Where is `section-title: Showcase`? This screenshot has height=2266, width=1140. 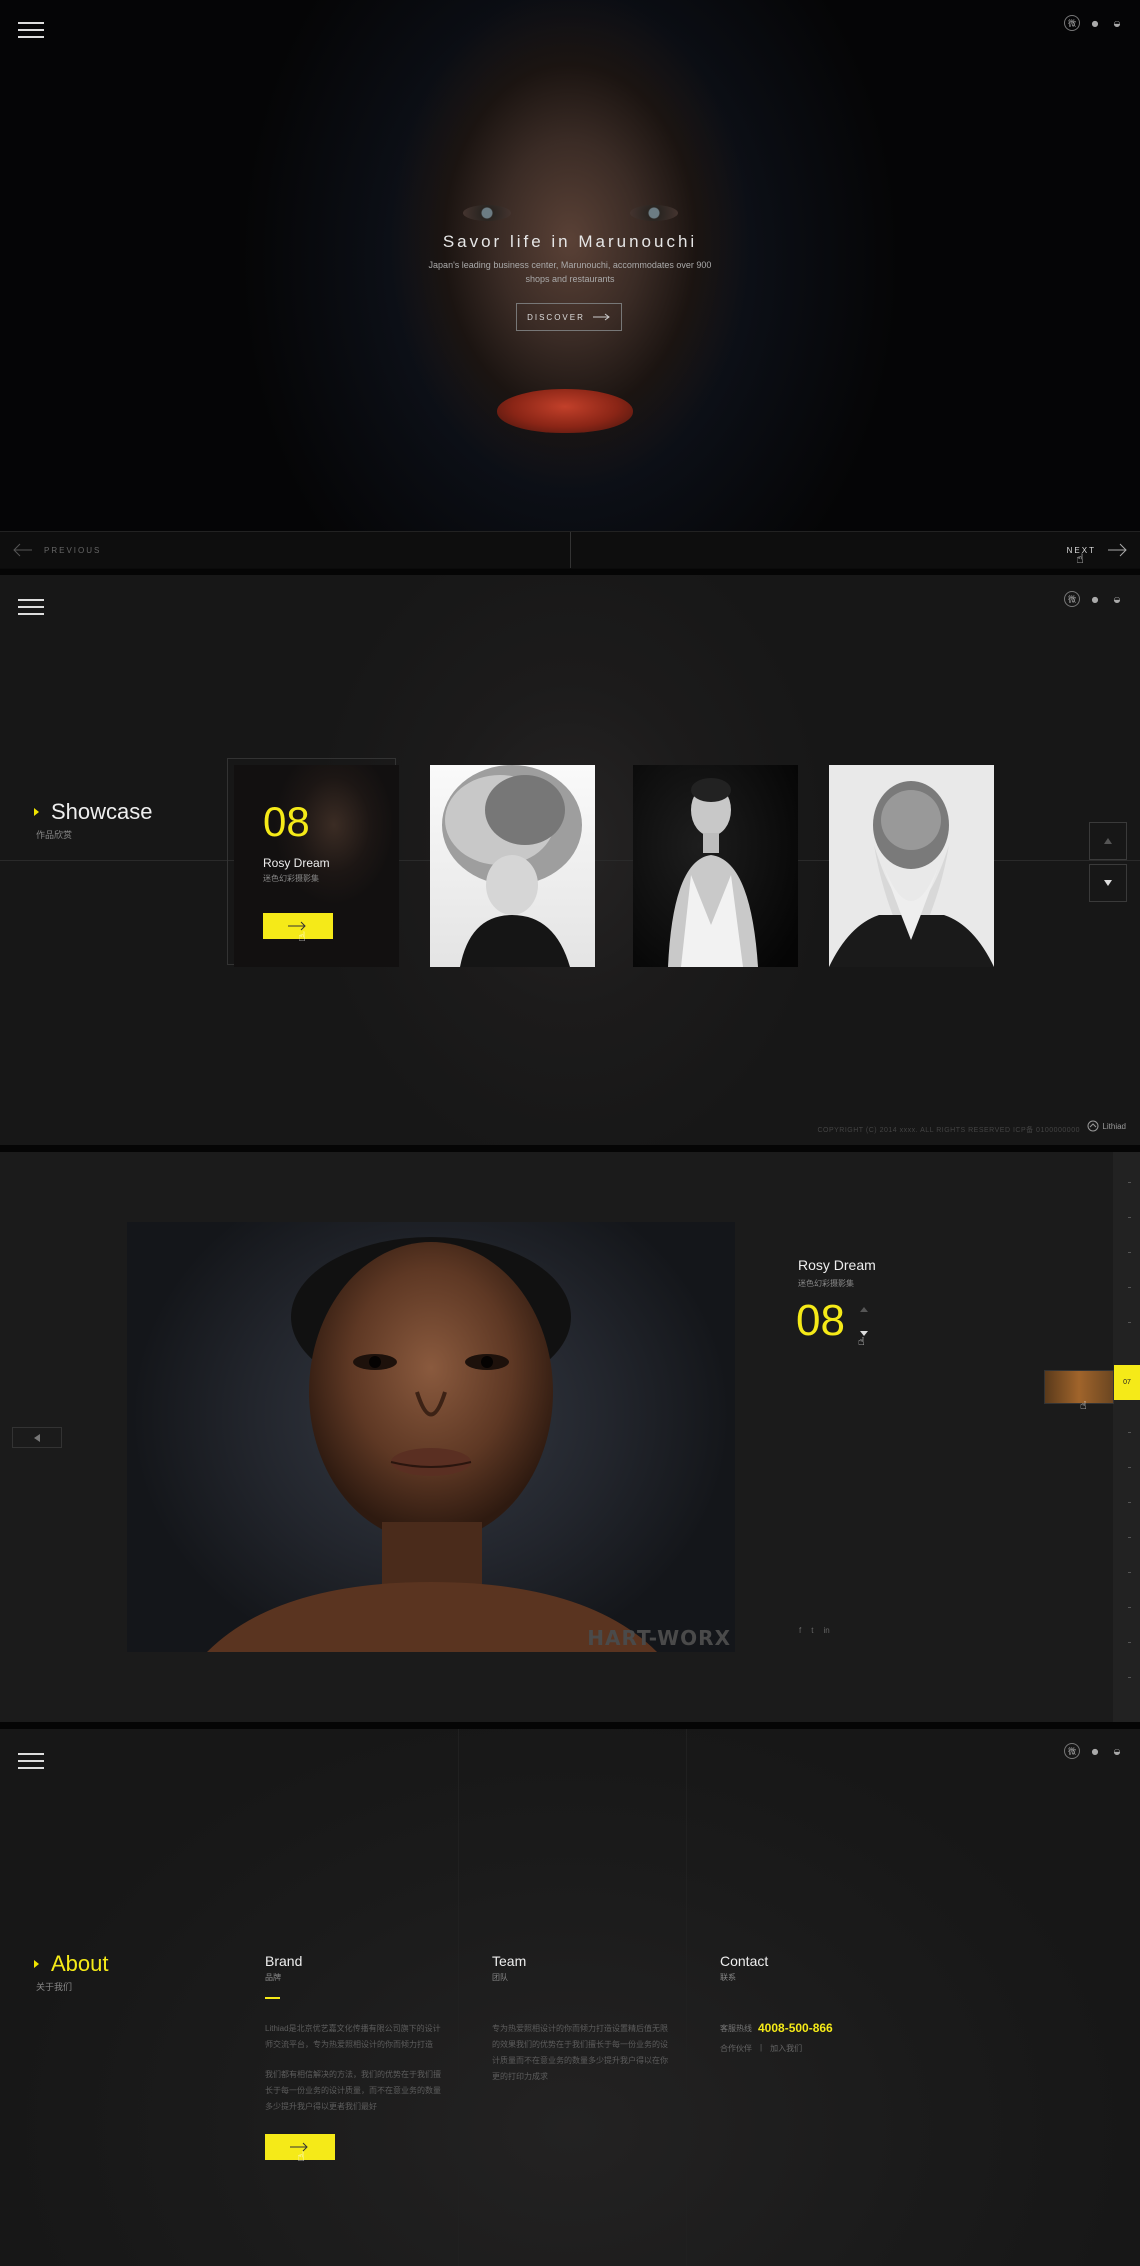
section-title: Showcase is located at coordinates (93, 812).